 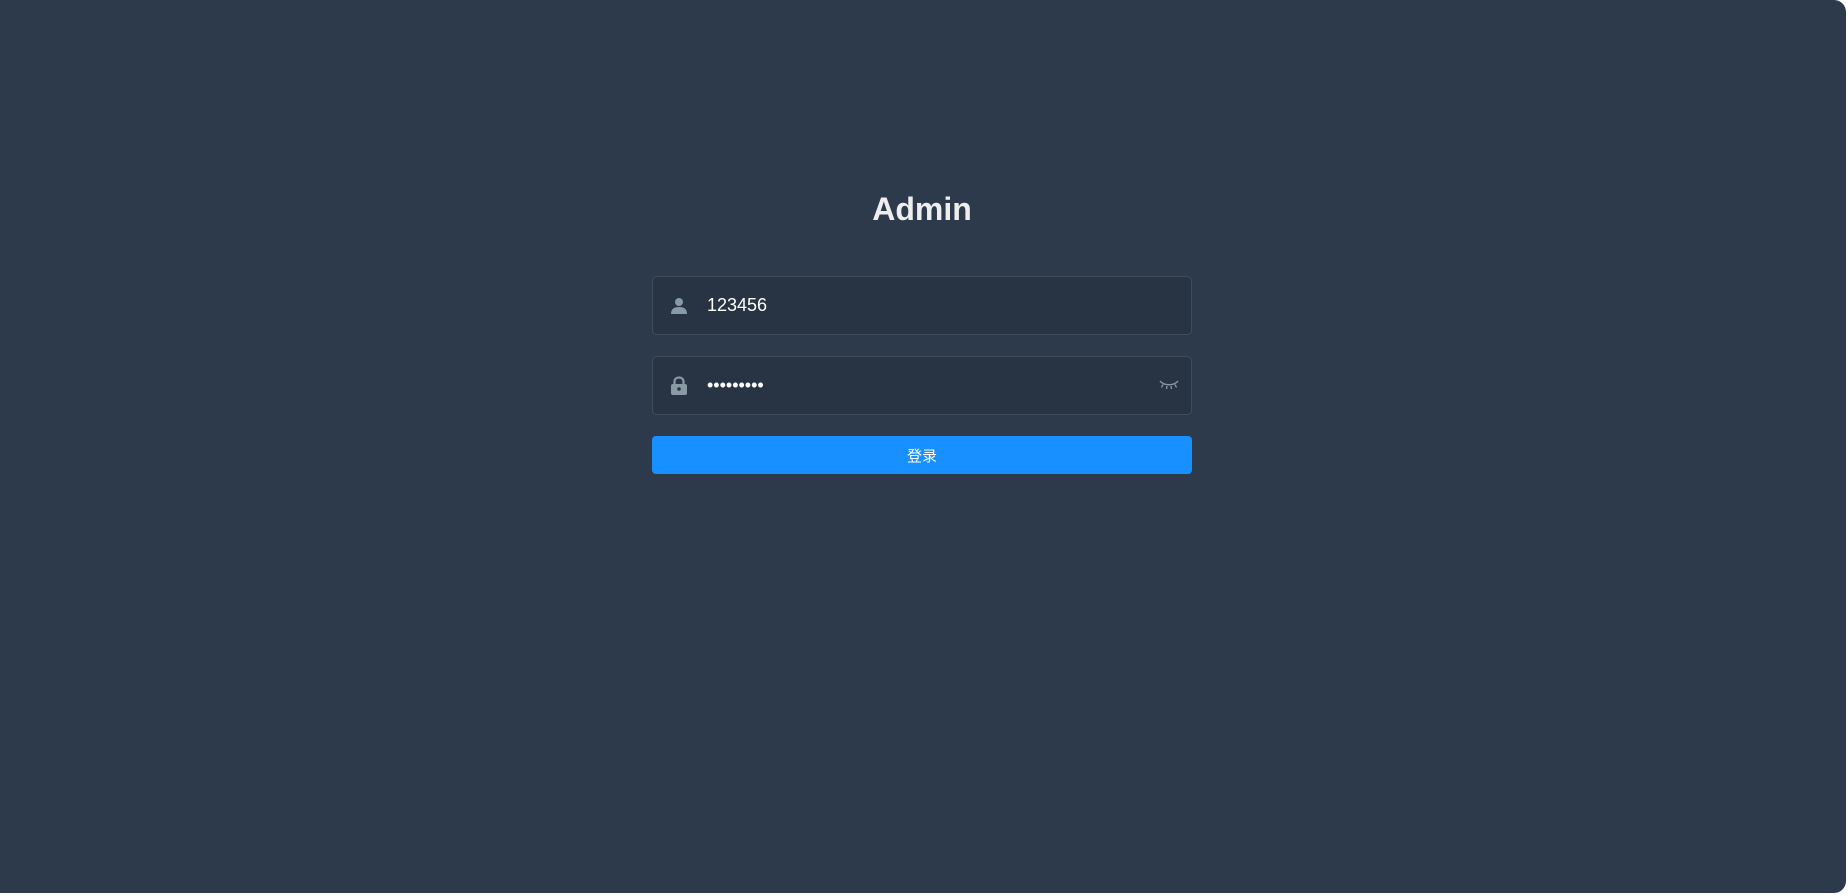 What do you see at coordinates (917, 385) in the screenshot?
I see `password-input: •••••••••` at bounding box center [917, 385].